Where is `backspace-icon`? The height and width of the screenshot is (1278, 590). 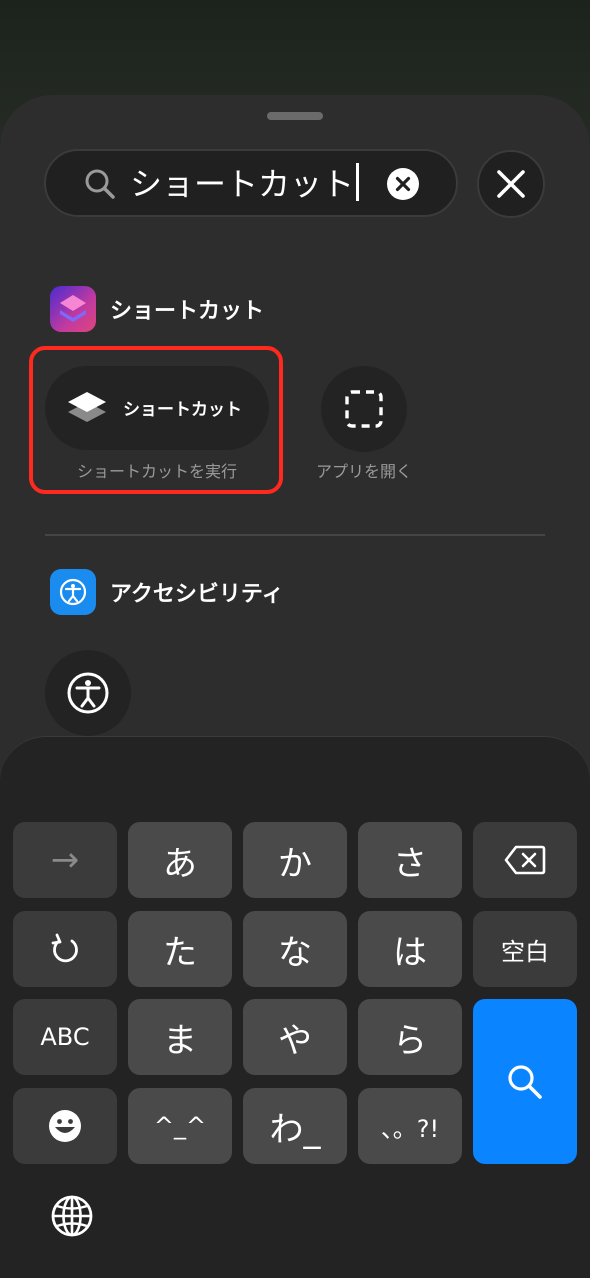 backspace-icon is located at coordinates (525, 860).